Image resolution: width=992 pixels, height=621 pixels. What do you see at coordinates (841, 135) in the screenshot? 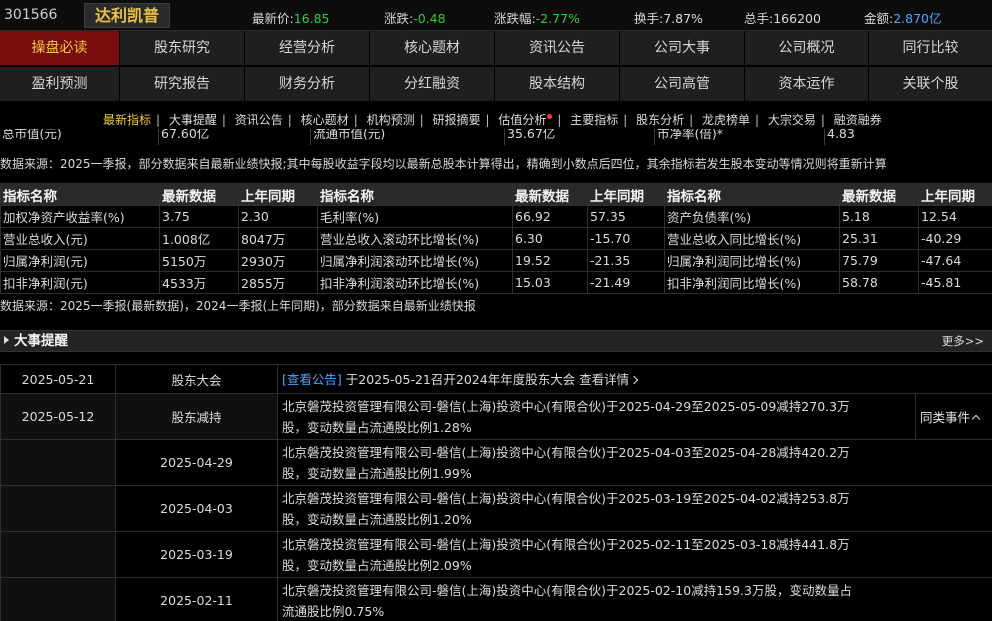
I see `value-pb-ratio: 4.83` at bounding box center [841, 135].